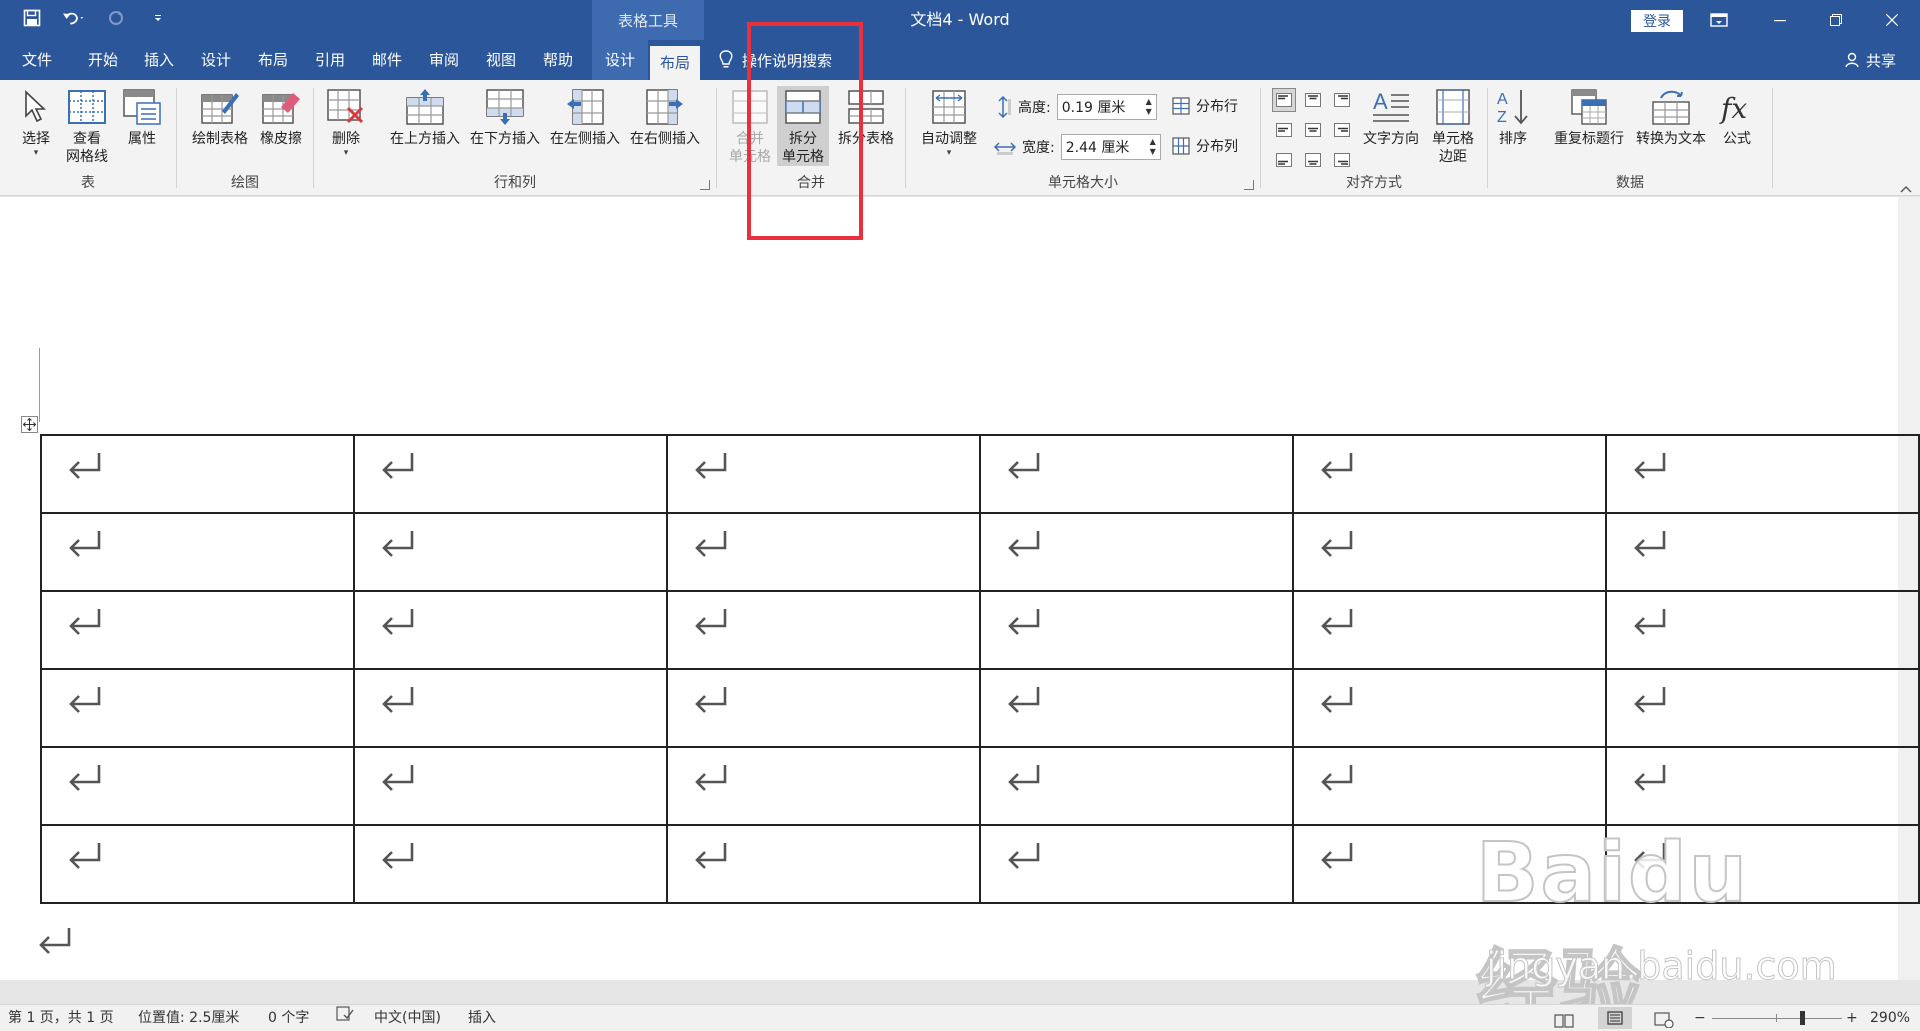 The width and height of the screenshot is (1920, 1031). Describe the element at coordinates (216, 60) in the screenshot. I see `tab-design: 设计` at that location.